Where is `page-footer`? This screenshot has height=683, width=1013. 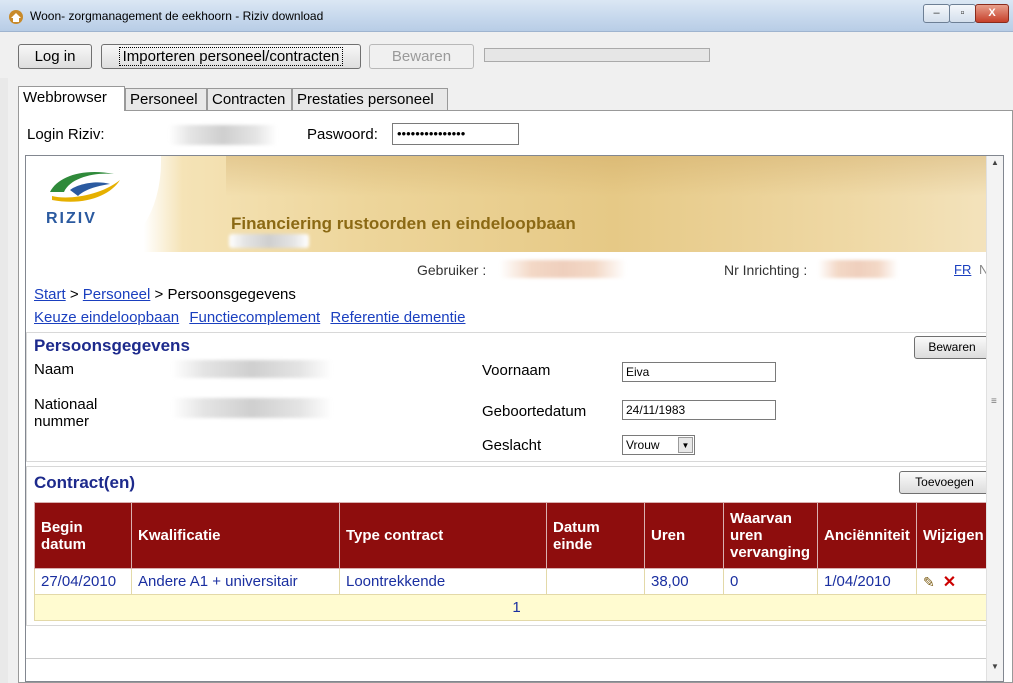
page-footer is located at coordinates (514, 669).